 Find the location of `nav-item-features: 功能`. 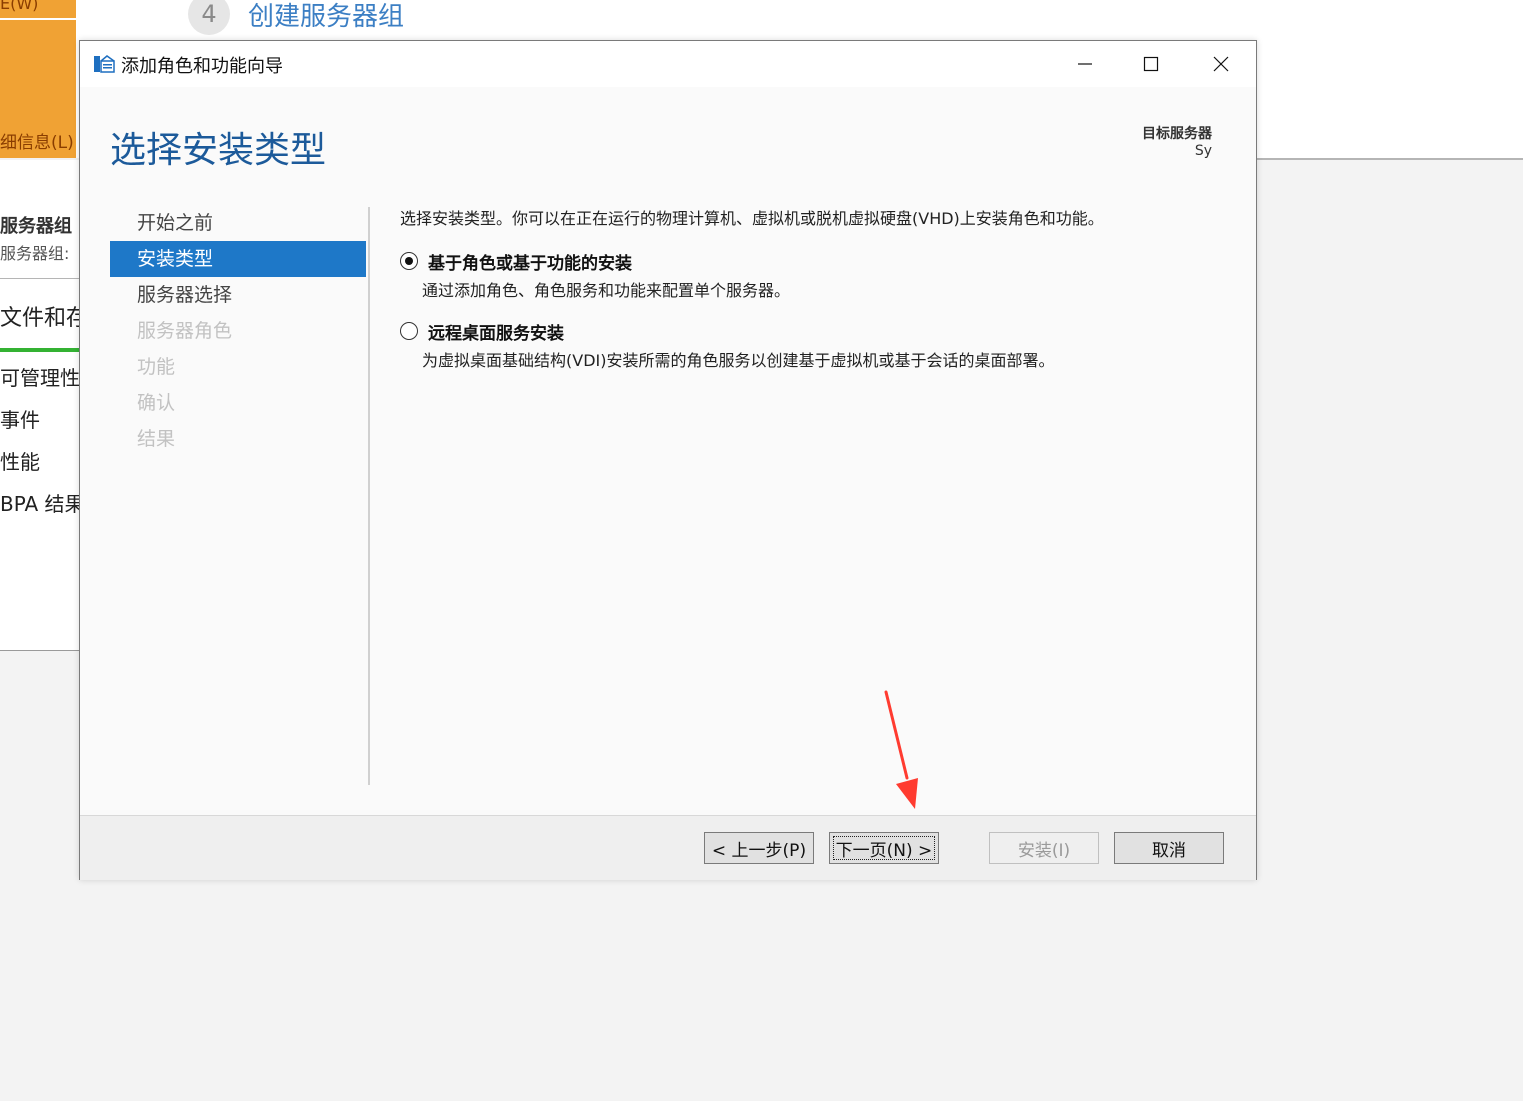

nav-item-features: 功能 is located at coordinates (156, 367).